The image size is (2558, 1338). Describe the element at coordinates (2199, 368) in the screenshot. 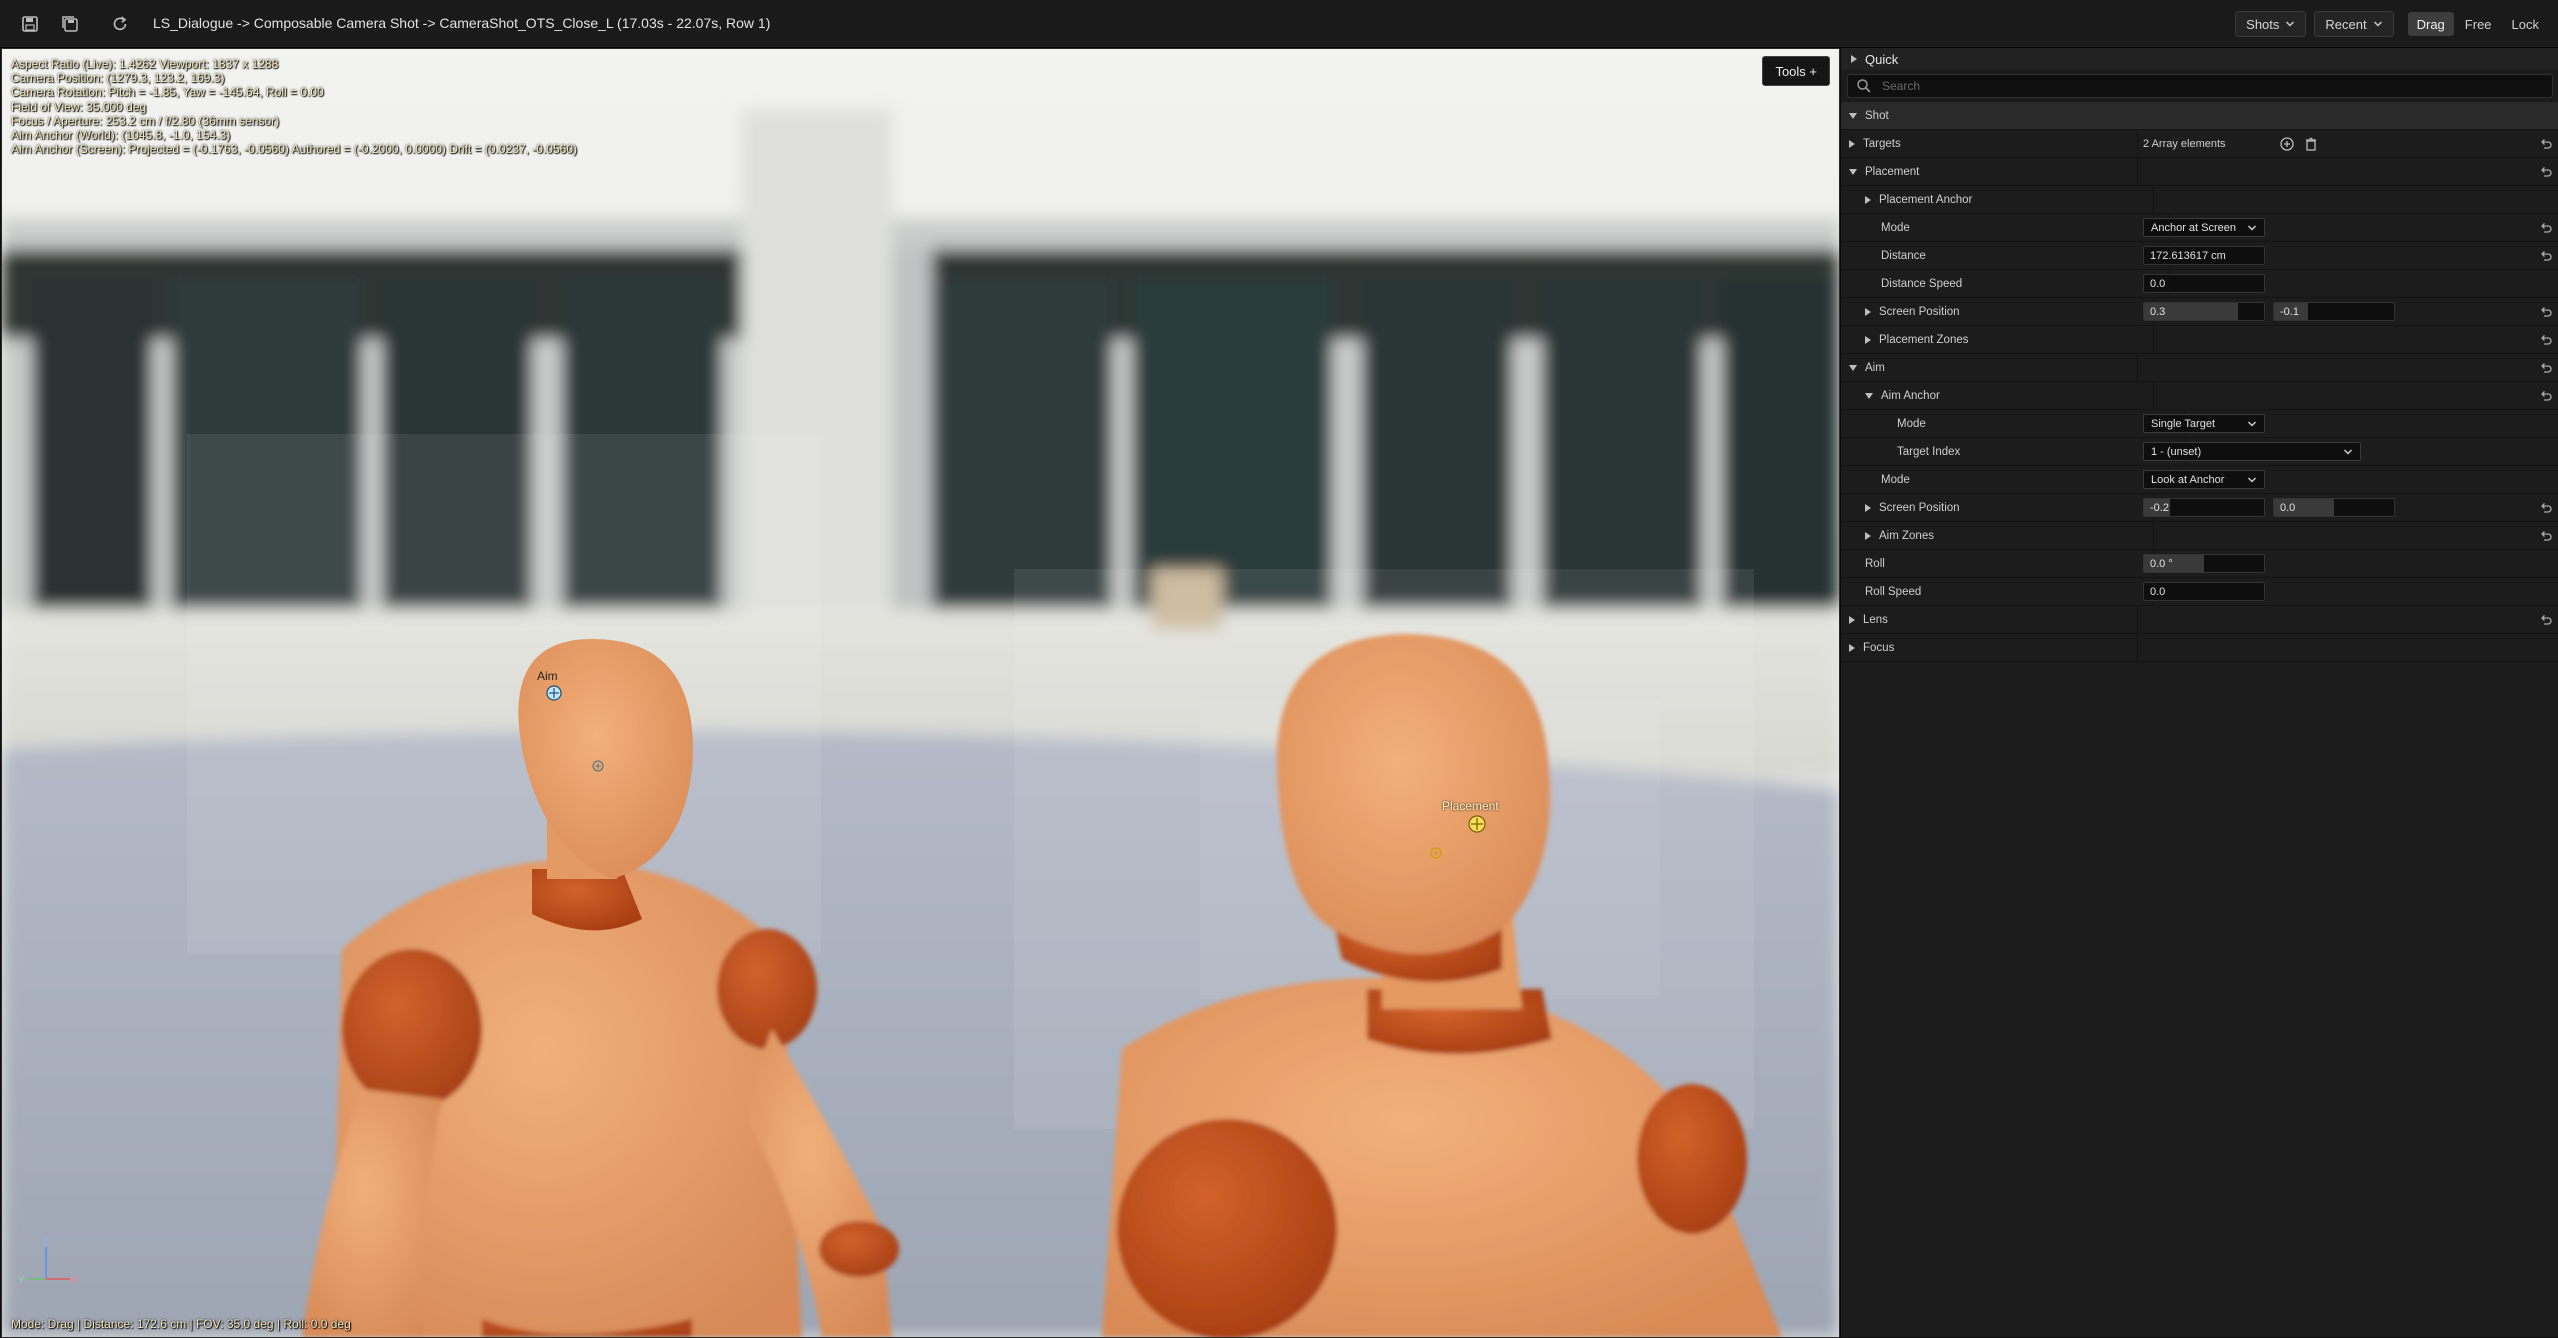

I see `row-aim: Aim` at that location.